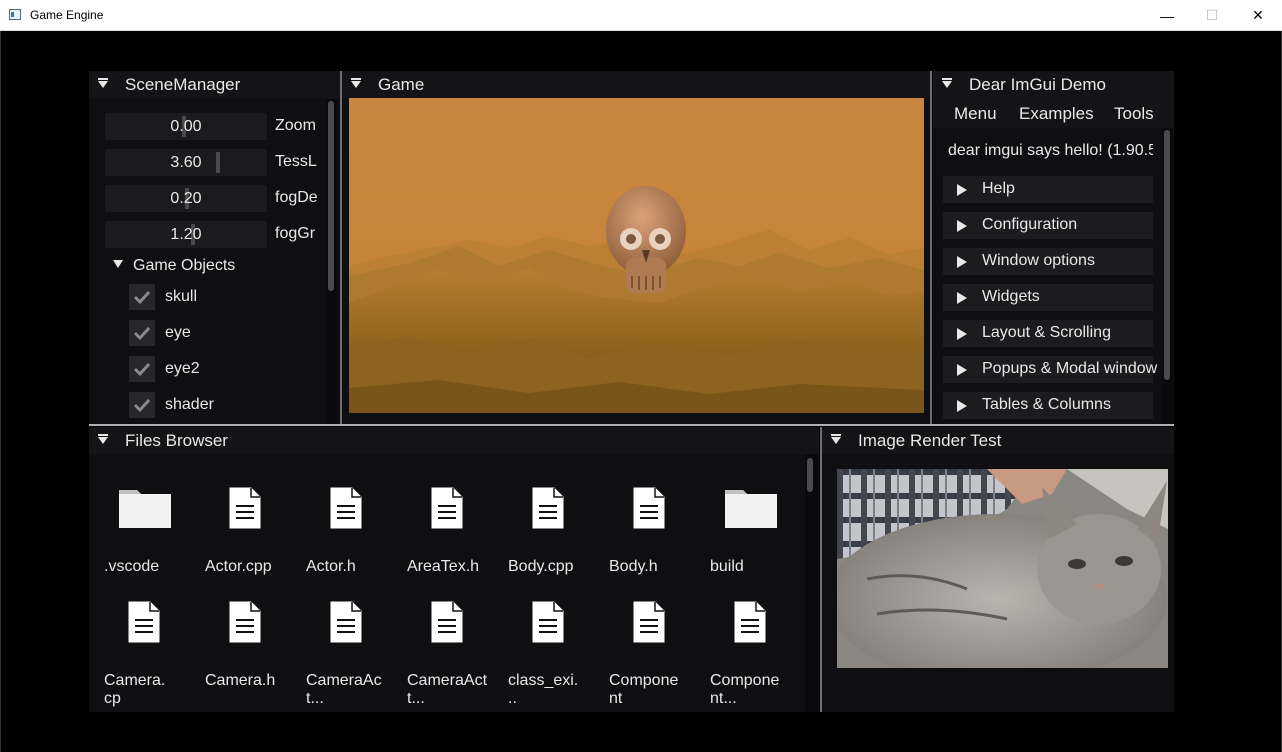  I want to click on slider-3: 1.20, so click(186, 234).